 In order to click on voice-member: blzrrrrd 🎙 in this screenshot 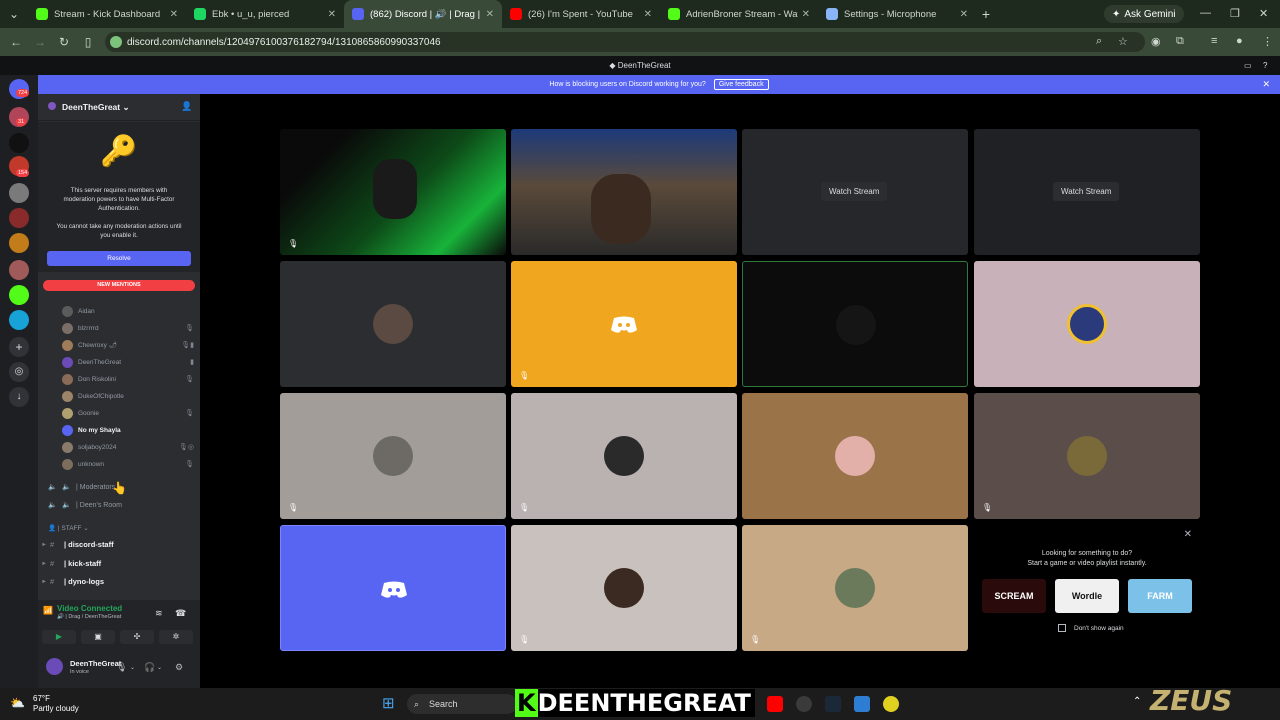, I will do `click(130, 328)`.